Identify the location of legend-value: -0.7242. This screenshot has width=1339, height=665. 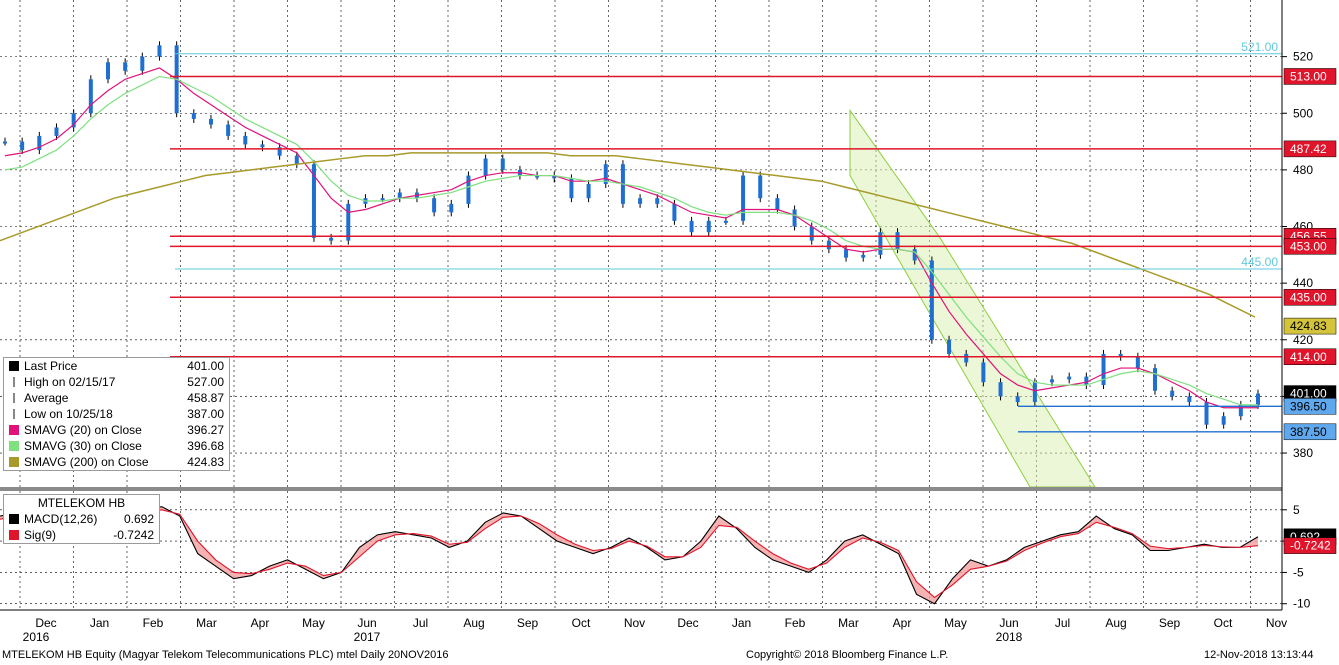
(133, 535).